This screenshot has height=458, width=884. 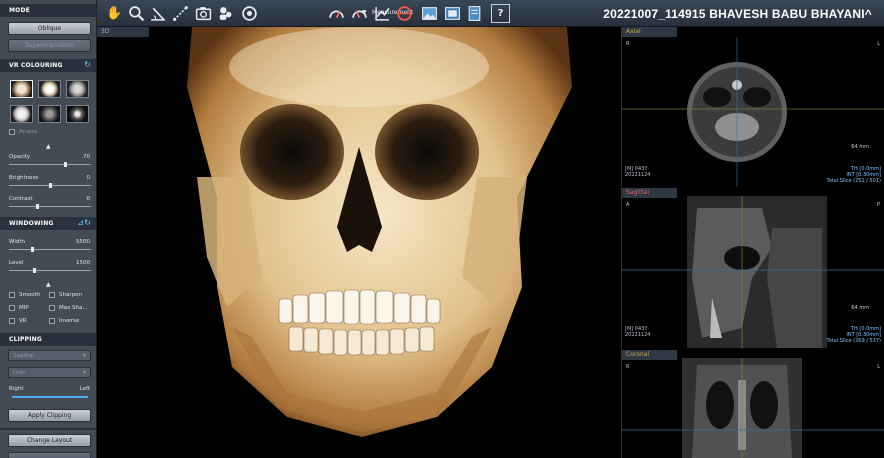 What do you see at coordinates (28, 132) in the screenshot?
I see `airway-label: Airway` at bounding box center [28, 132].